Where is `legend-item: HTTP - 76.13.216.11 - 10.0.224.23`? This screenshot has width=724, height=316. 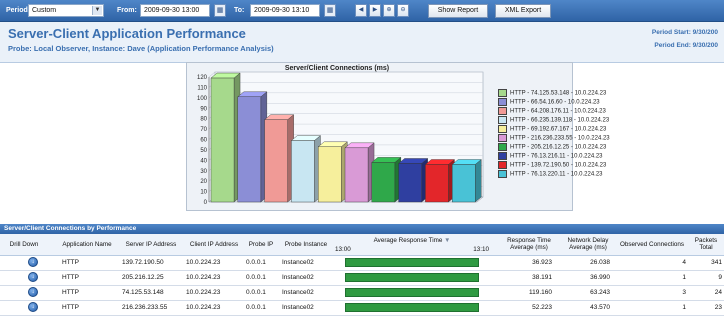
legend-item: HTTP - 76.13.216.11 - 10.0.224.23 is located at coordinates (550, 156).